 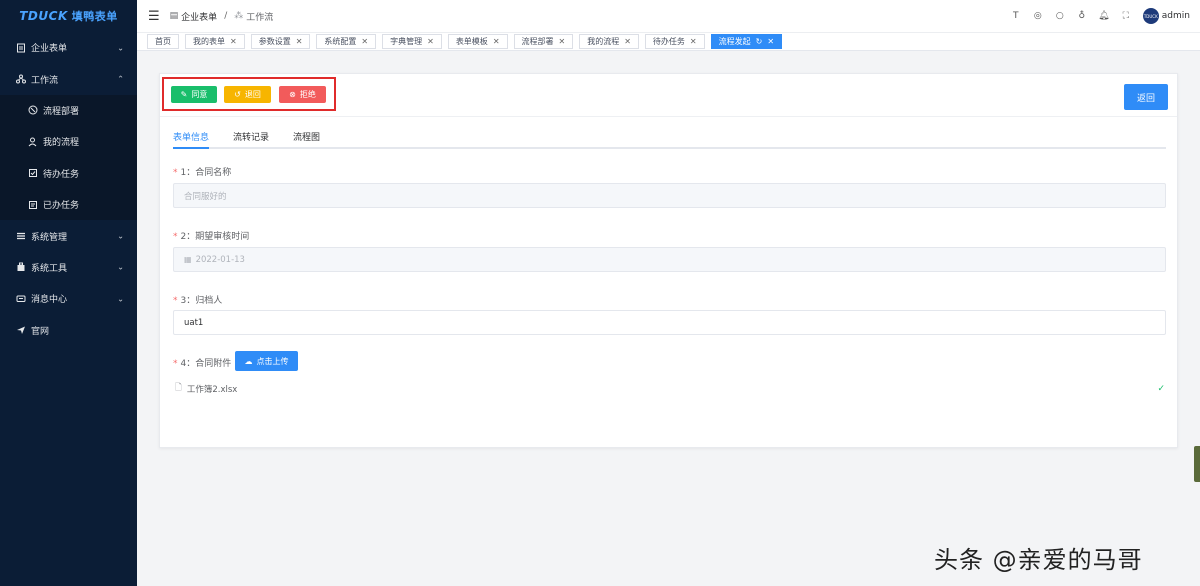 I want to click on sidebar-item-tools: 系统工具 ⌄, so click(x=68, y=267).